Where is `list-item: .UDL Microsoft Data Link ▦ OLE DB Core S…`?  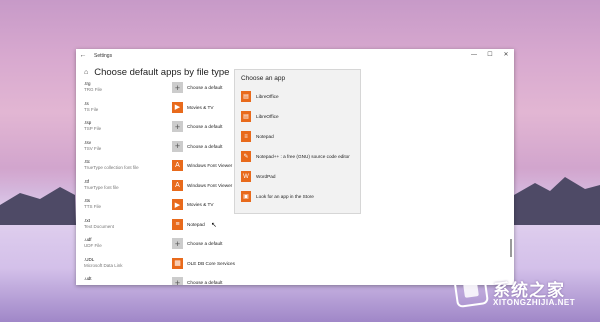 list-item: .UDL Microsoft Data Link ▦ OLE DB Core S… is located at coordinates (295, 267).